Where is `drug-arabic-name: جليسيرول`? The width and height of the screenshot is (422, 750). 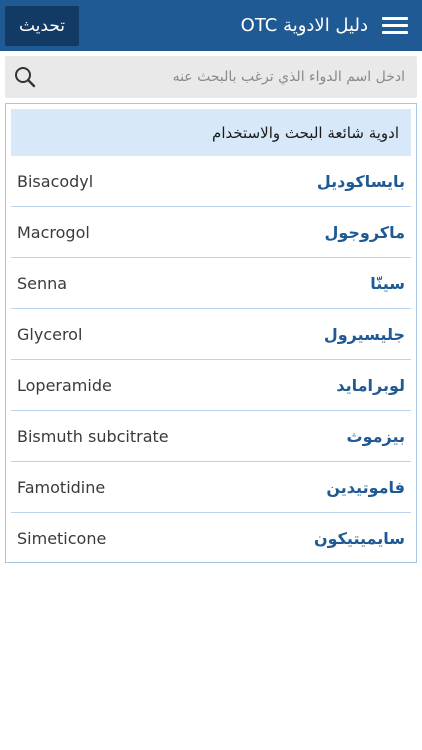
drug-arabic-name: جليسيرول is located at coordinates (364, 334).